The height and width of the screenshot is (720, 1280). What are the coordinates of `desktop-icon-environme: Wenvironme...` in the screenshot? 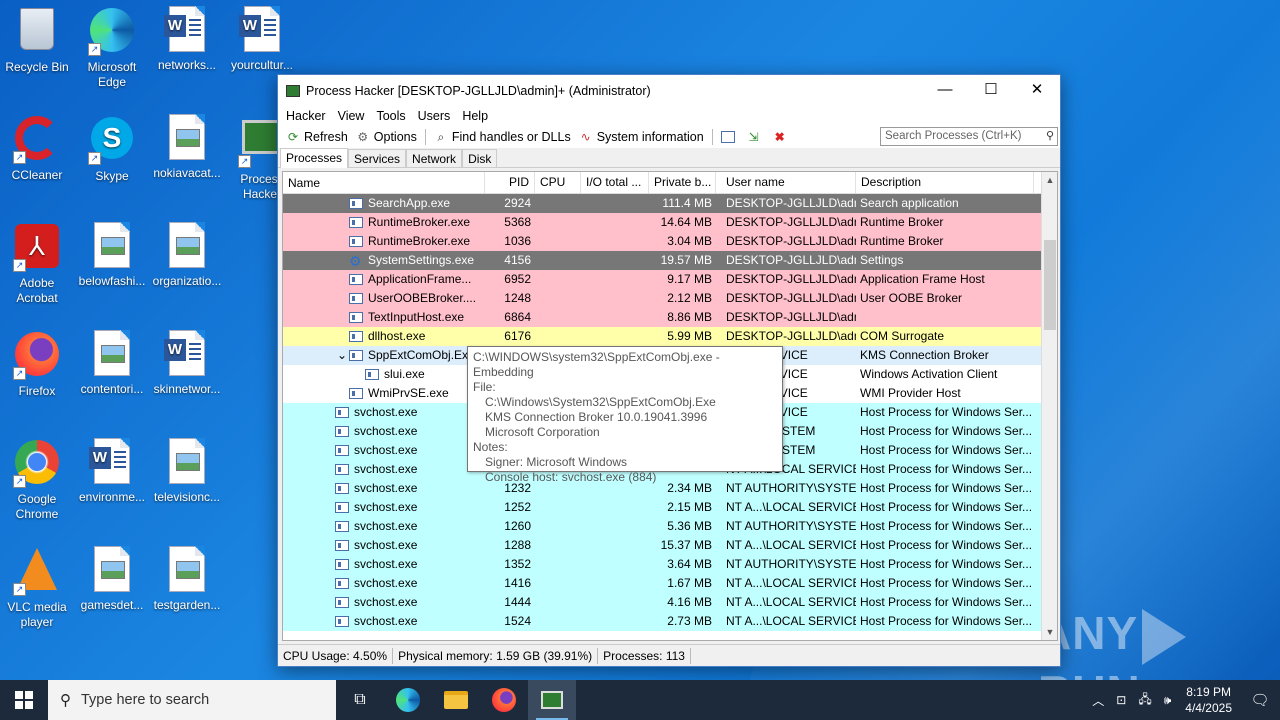 It's located at (112, 471).